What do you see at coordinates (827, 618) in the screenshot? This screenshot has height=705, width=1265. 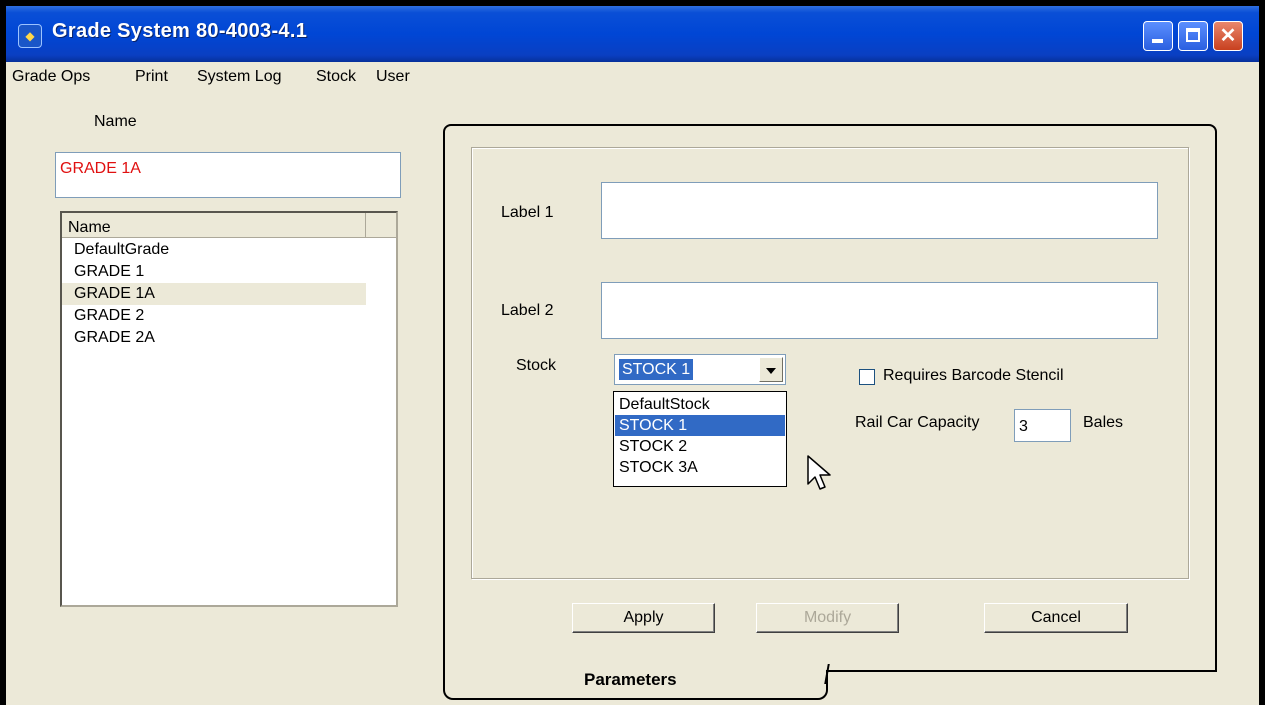 I see `modify-button: Modify` at bounding box center [827, 618].